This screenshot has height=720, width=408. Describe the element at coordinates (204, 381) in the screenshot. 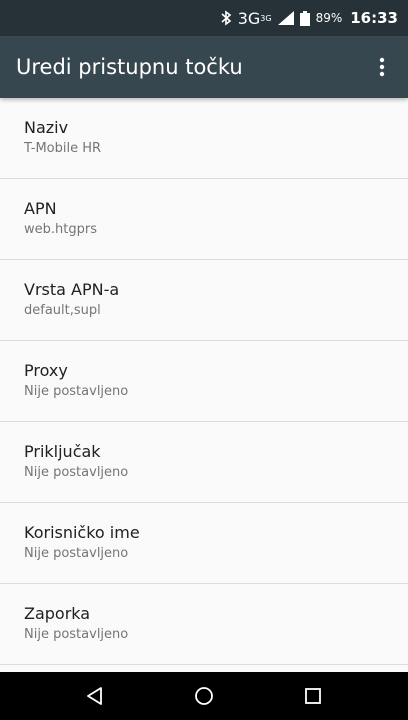

I see `setting-item-proxy: Proxy Nije postavljeno` at that location.